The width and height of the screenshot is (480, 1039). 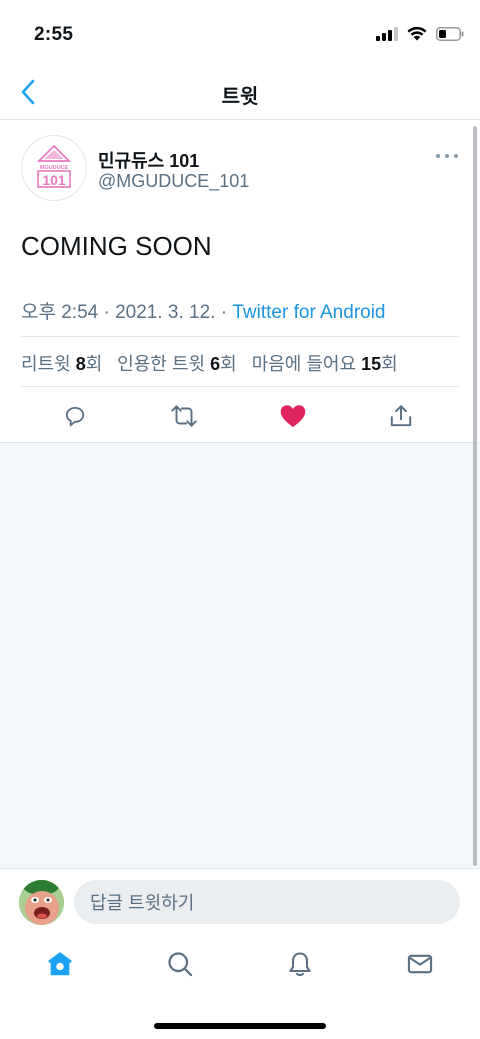 I want to click on status-time: 2:55, so click(x=54, y=34).